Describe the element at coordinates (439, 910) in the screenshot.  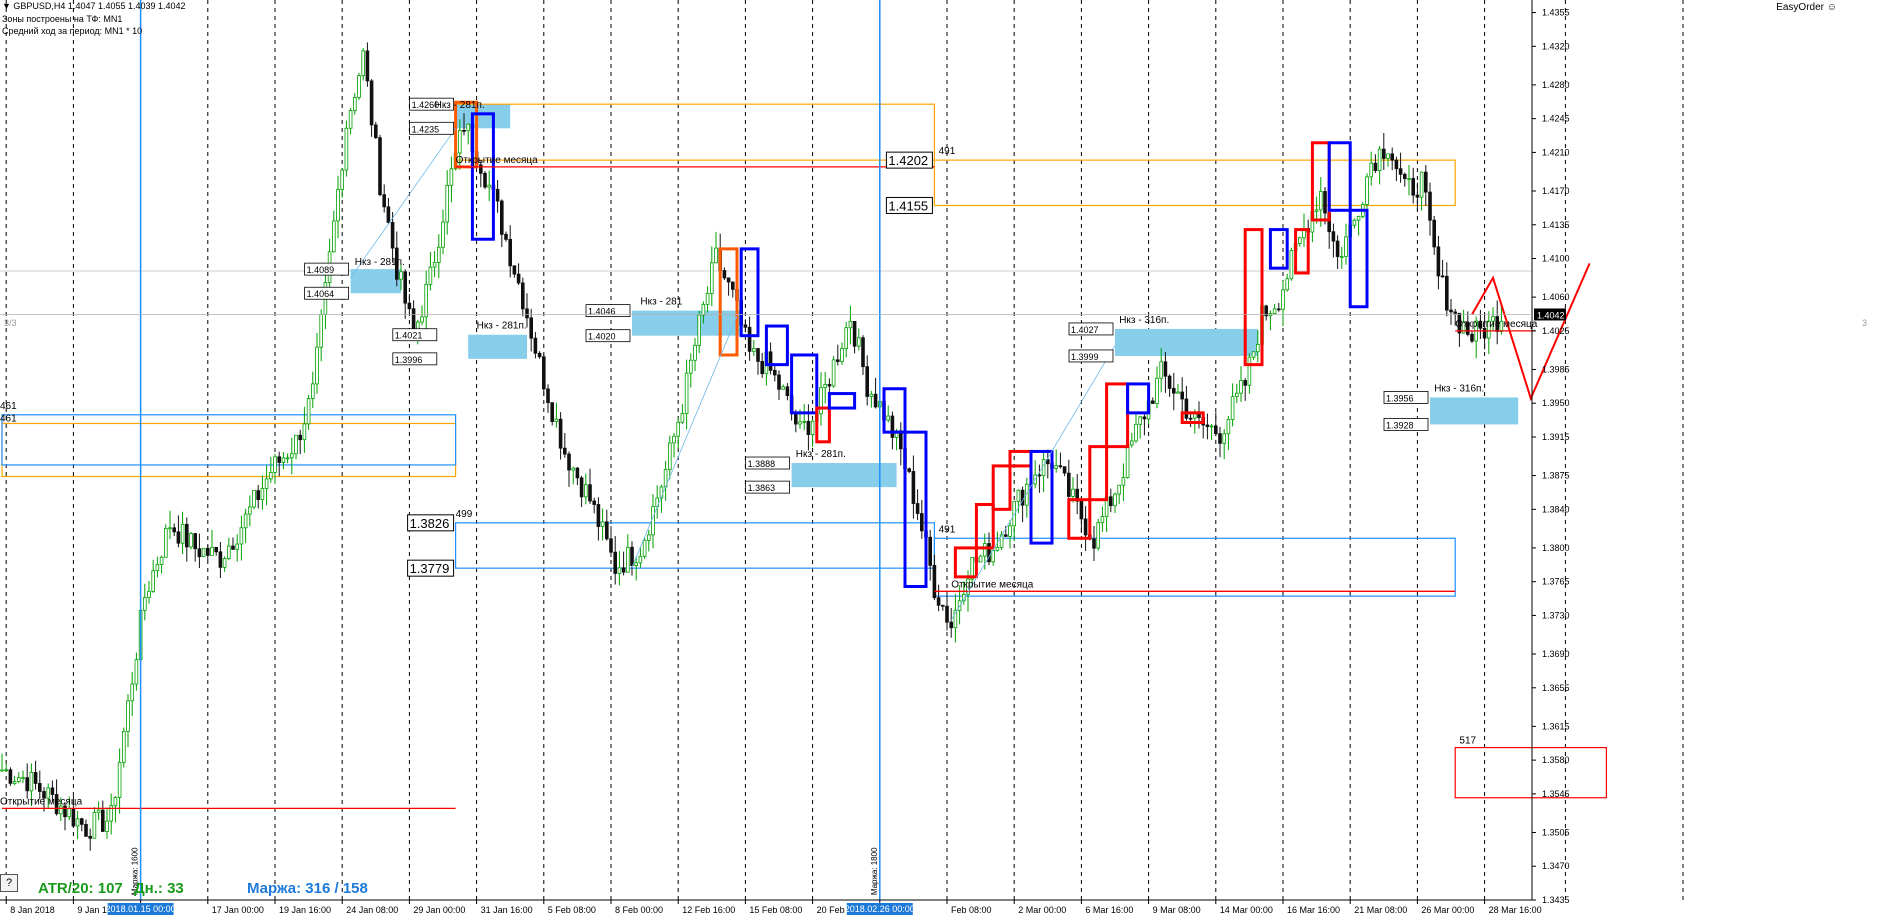
I see `x-tick-label: 29 Jan 00:00` at that location.